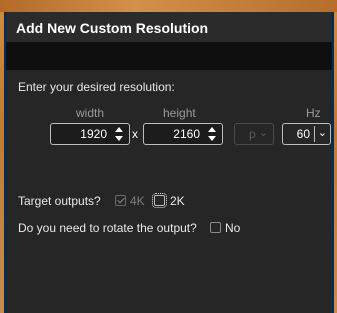 The width and height of the screenshot is (337, 313). What do you see at coordinates (137, 201) in the screenshot?
I see `checkbox-4k-label: 4K` at bounding box center [137, 201].